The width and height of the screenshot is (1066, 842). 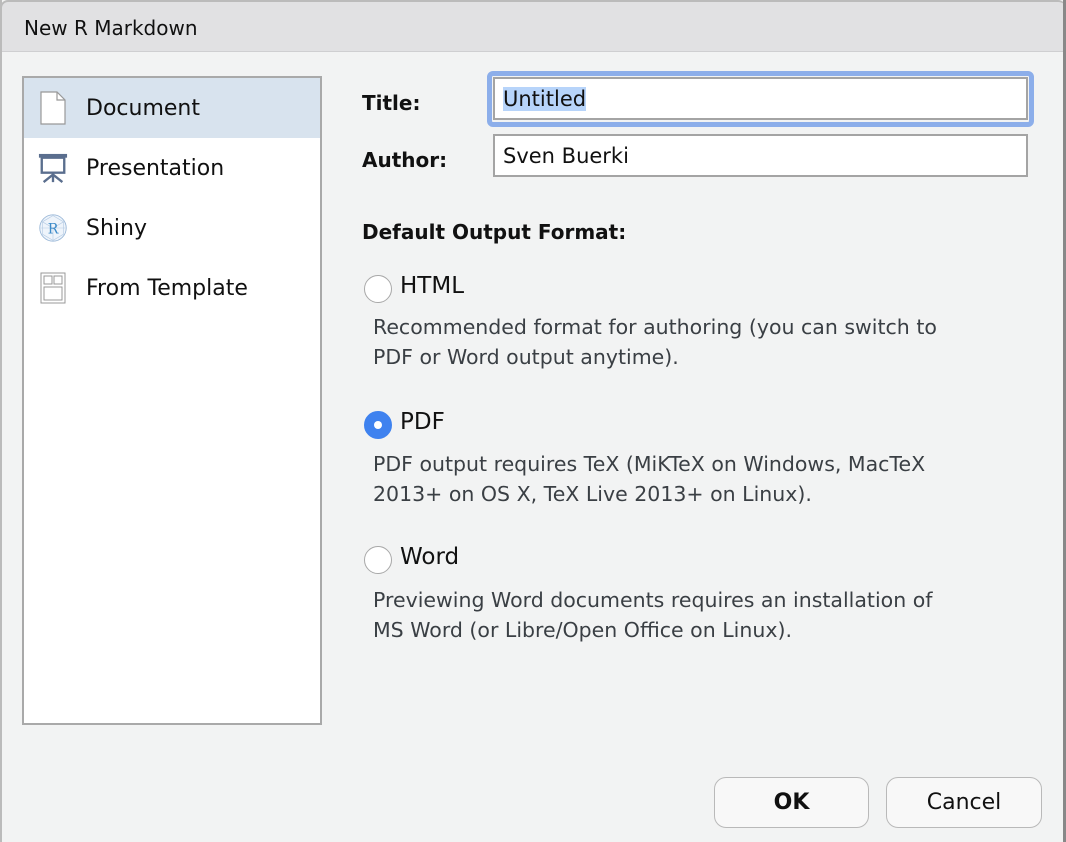 I want to click on author-input: Sven Buerki, so click(x=760, y=155).